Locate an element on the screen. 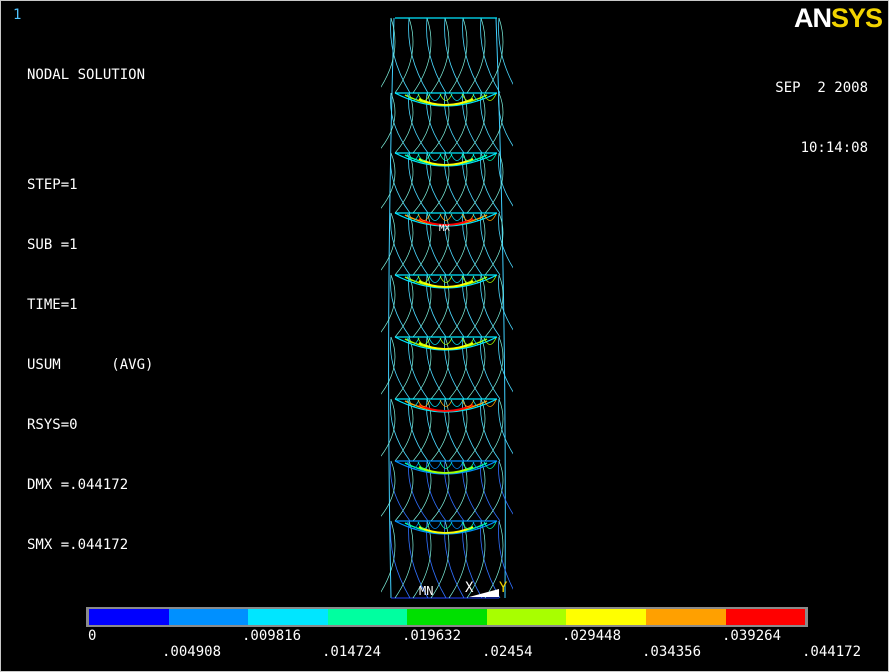 This screenshot has height=672, width=889. triad-icon is located at coordinates (484, 593).